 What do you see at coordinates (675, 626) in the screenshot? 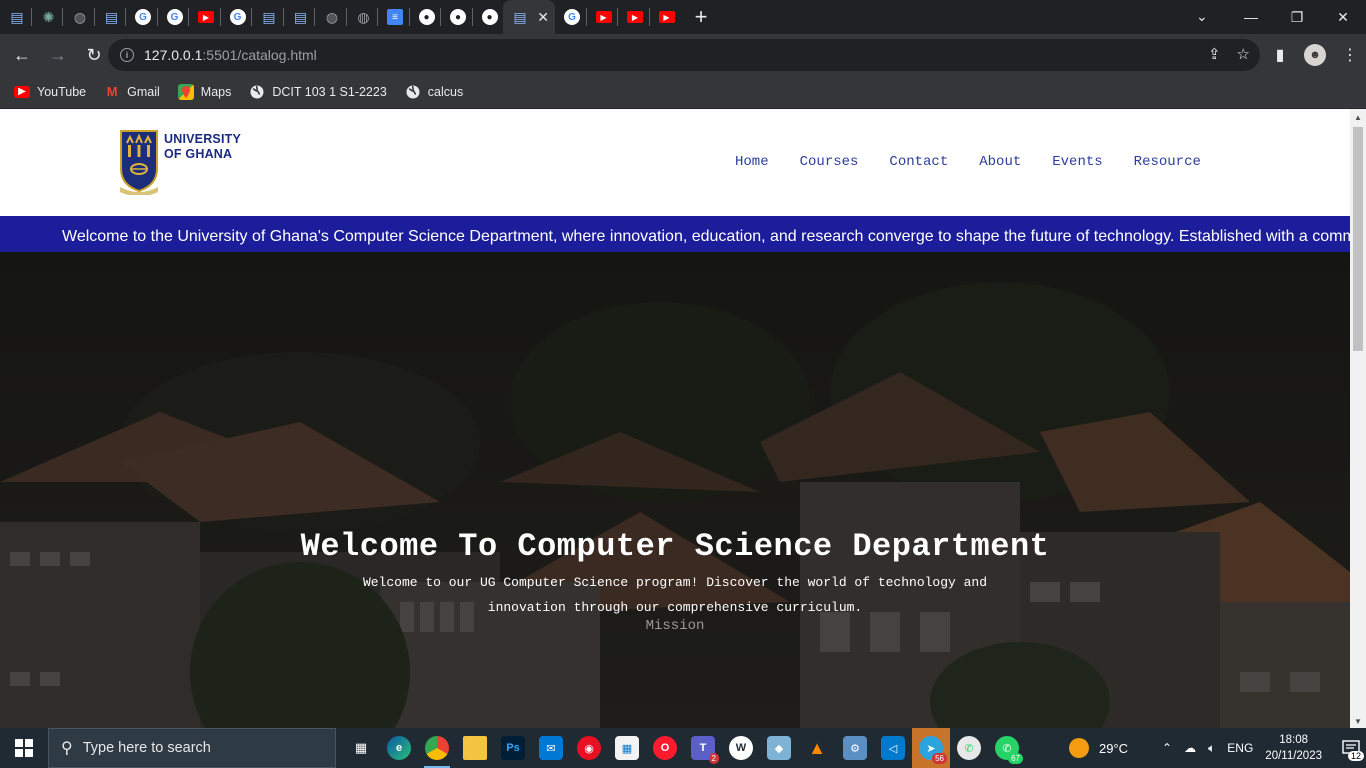
I see `mission-link: Mission` at bounding box center [675, 626].